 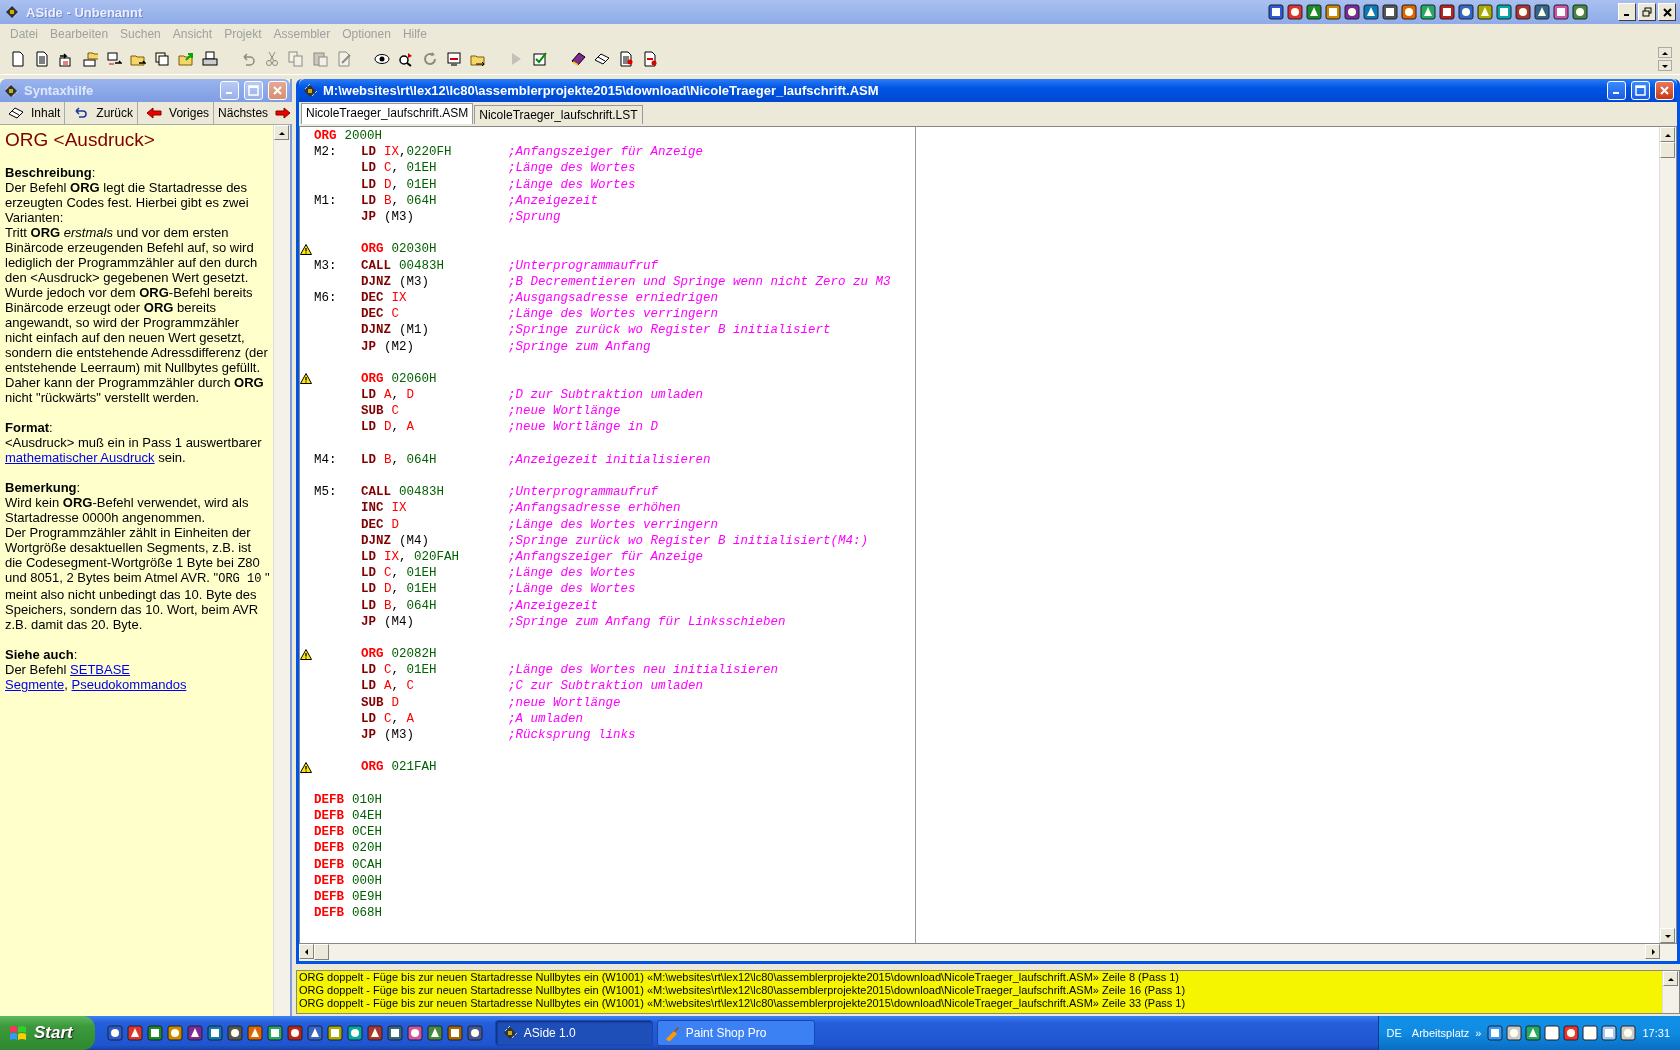 What do you see at coordinates (1440, 1033) in the screenshot?
I see `toolbar-label: Arbeitsplatz` at bounding box center [1440, 1033].